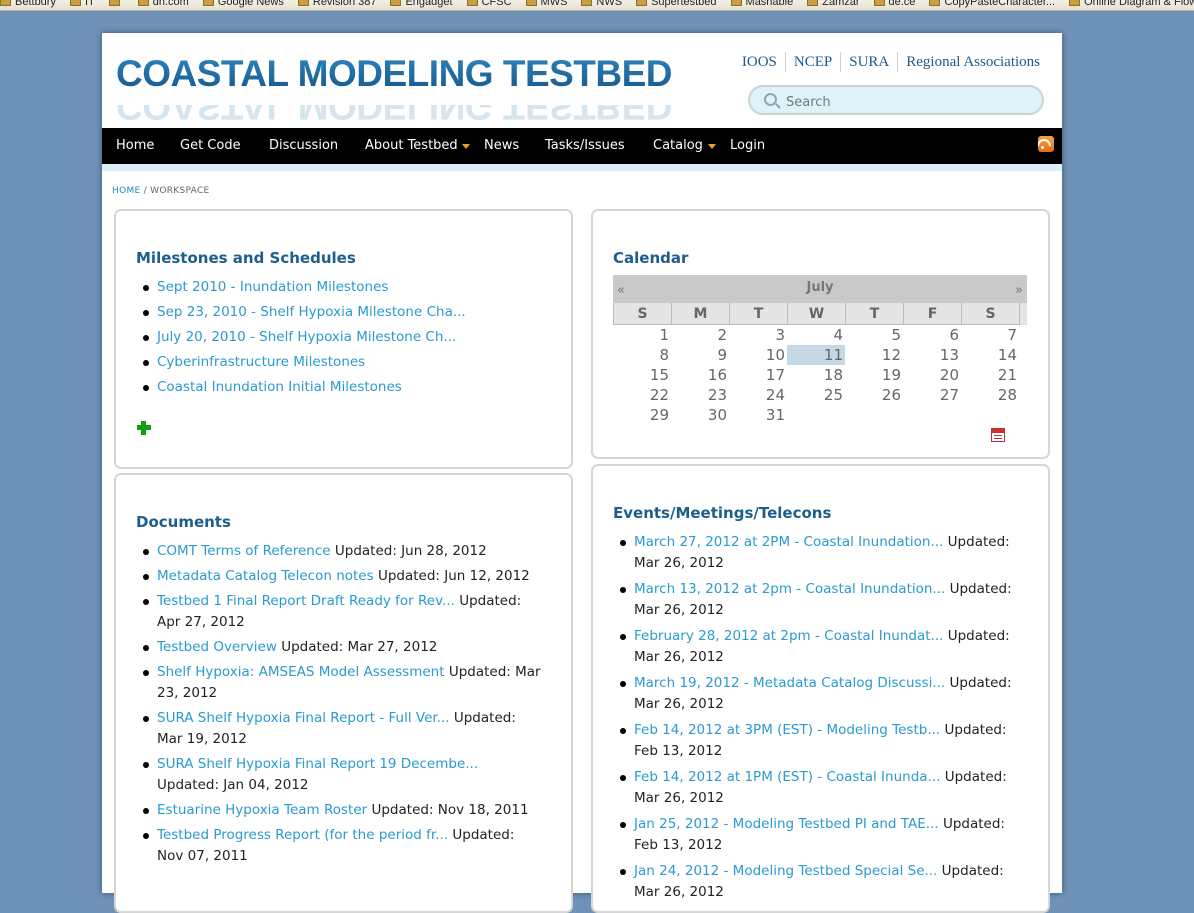 This screenshot has width=1194, height=913. I want to click on nav-get-code: Get Code, so click(210, 146).